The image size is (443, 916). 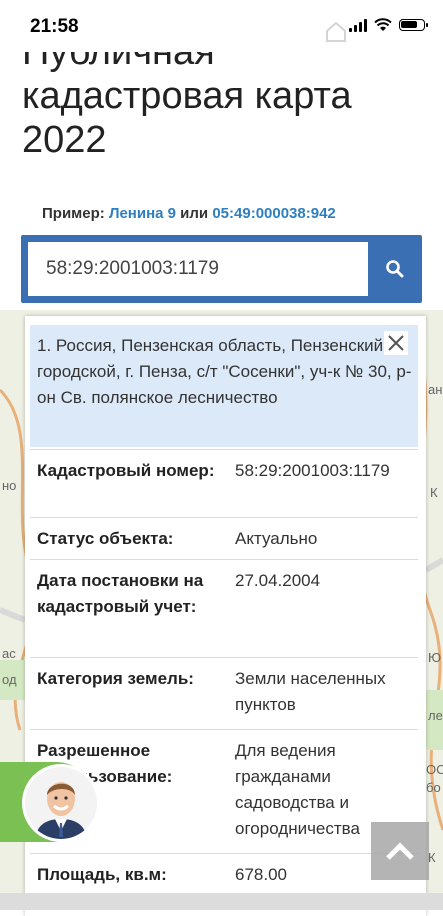 What do you see at coordinates (221, 26) in the screenshot?
I see `status-bar: 21:58` at bounding box center [221, 26].